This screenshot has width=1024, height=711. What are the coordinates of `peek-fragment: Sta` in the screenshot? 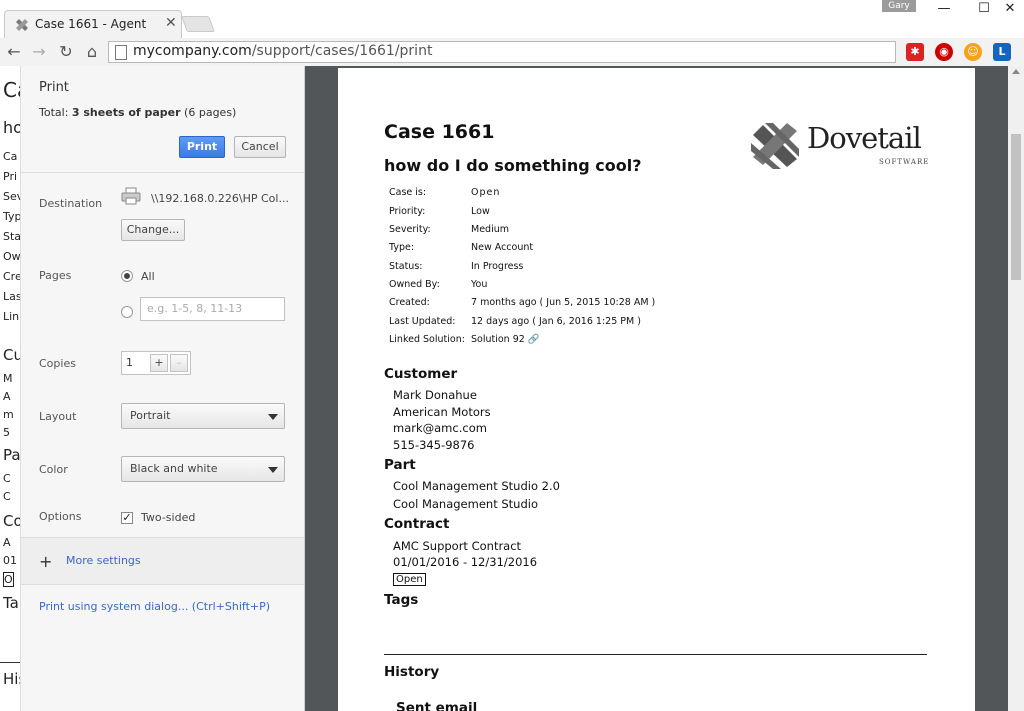 It's located at (12, 236).